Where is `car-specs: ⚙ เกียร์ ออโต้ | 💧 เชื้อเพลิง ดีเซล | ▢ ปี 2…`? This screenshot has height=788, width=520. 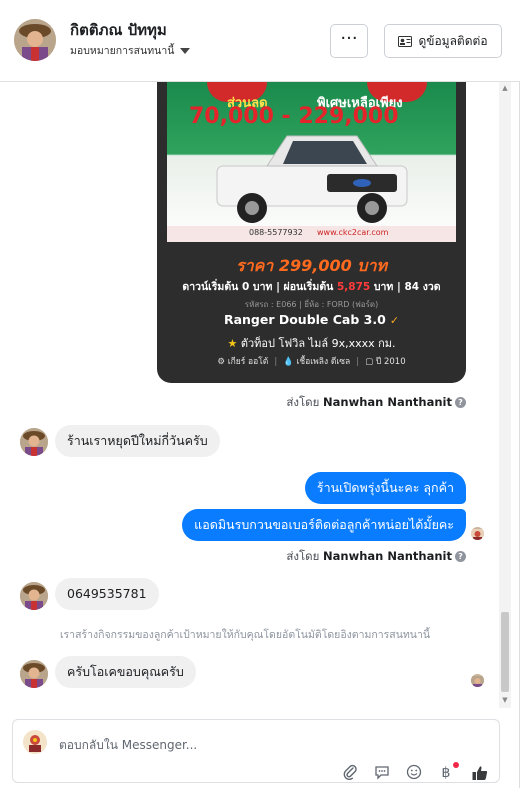 car-specs: ⚙ เกียร์ ออโต้ | 💧 เชื้อเพลิง ดีเซล | ▢ ปี 2… is located at coordinates (311, 362).